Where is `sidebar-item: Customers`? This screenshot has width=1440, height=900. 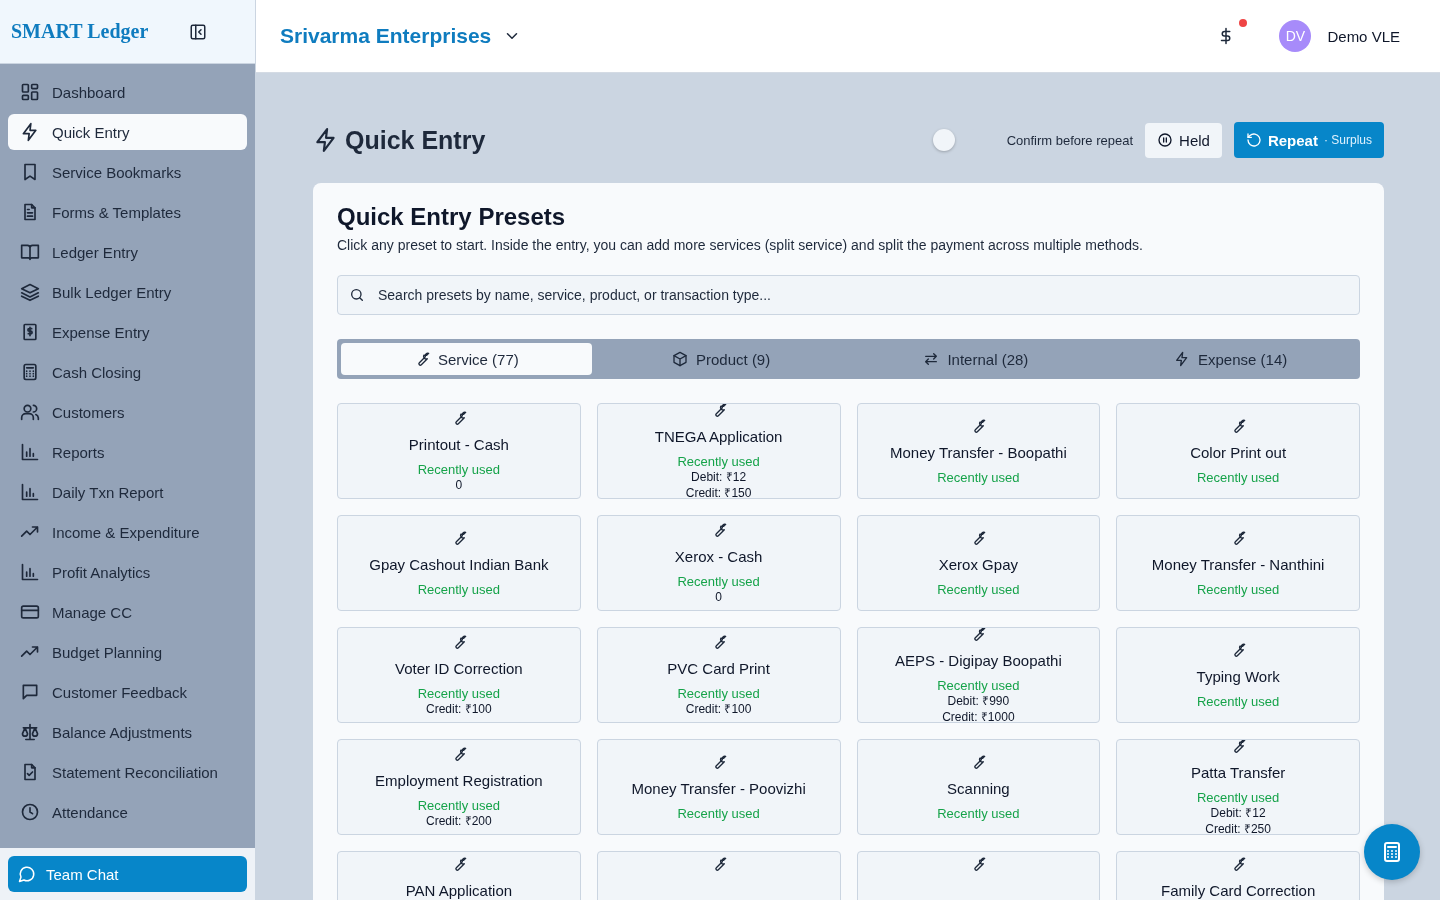
sidebar-item: Customers is located at coordinates (127, 412).